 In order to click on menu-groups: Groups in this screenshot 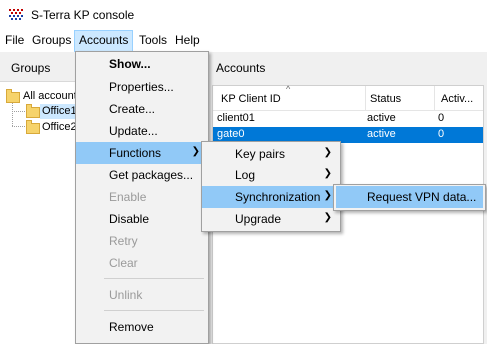, I will do `click(51, 40)`.